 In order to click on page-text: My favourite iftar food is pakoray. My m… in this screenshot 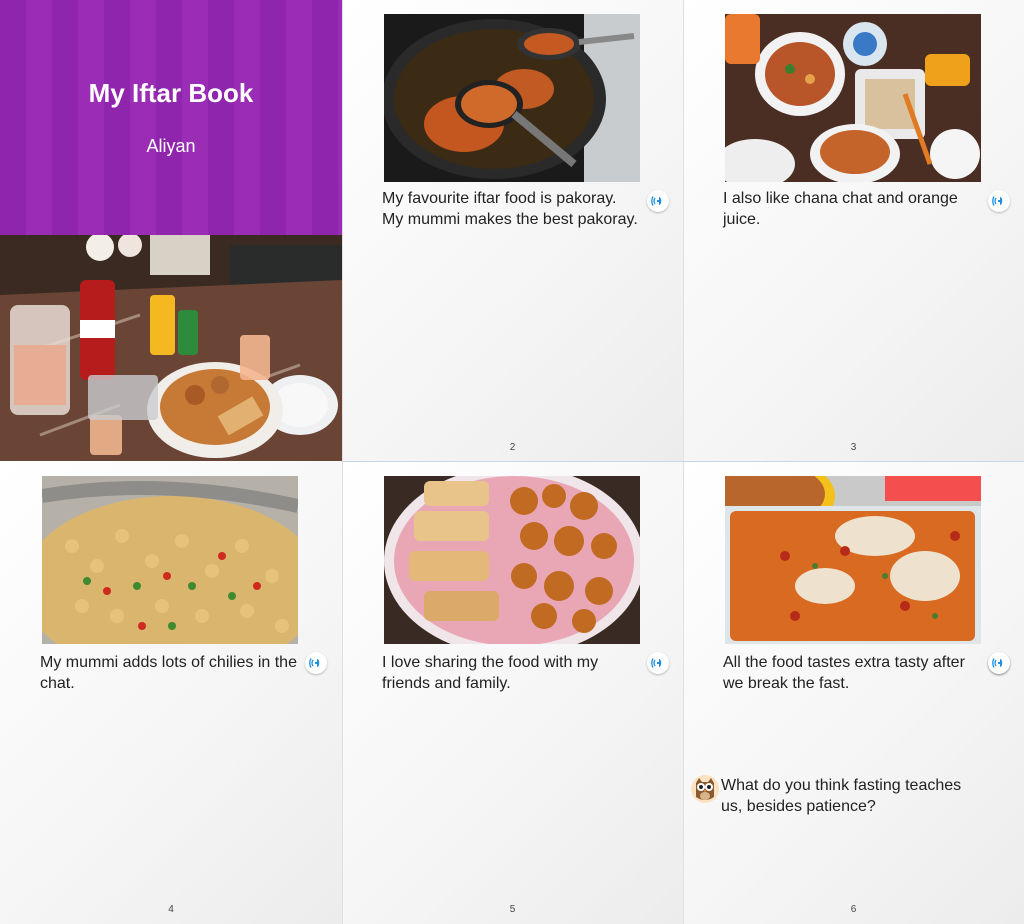, I will do `click(510, 209)`.